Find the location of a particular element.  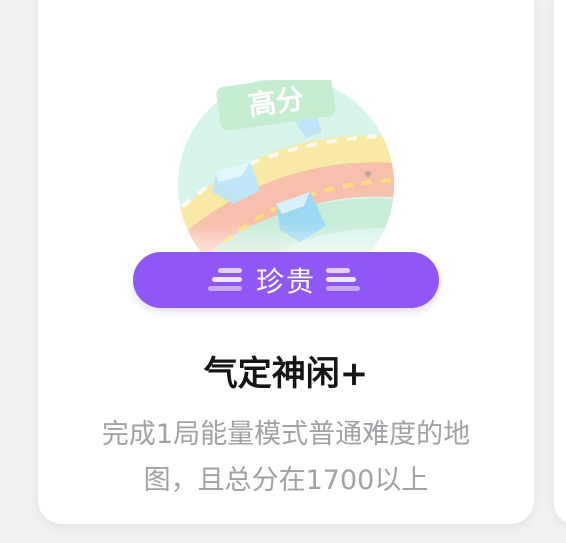

rarity-pill: 珍贵 is located at coordinates (286, 280).